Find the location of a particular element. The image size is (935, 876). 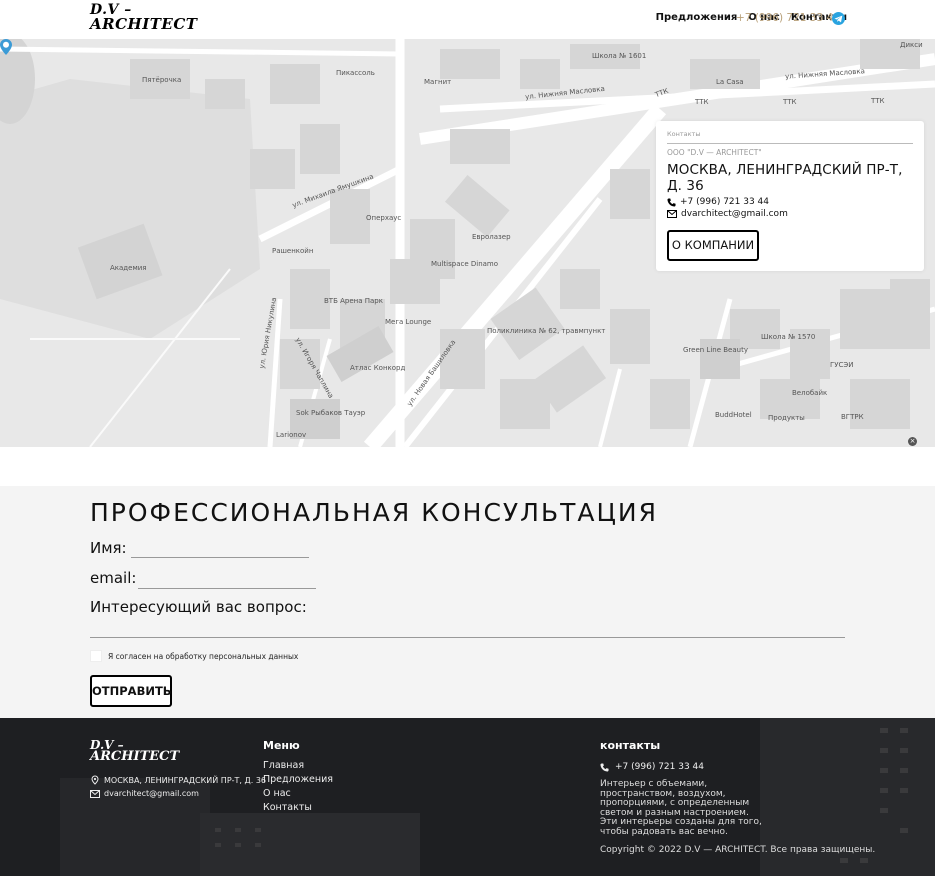

email-field is located at coordinates (227, 588).